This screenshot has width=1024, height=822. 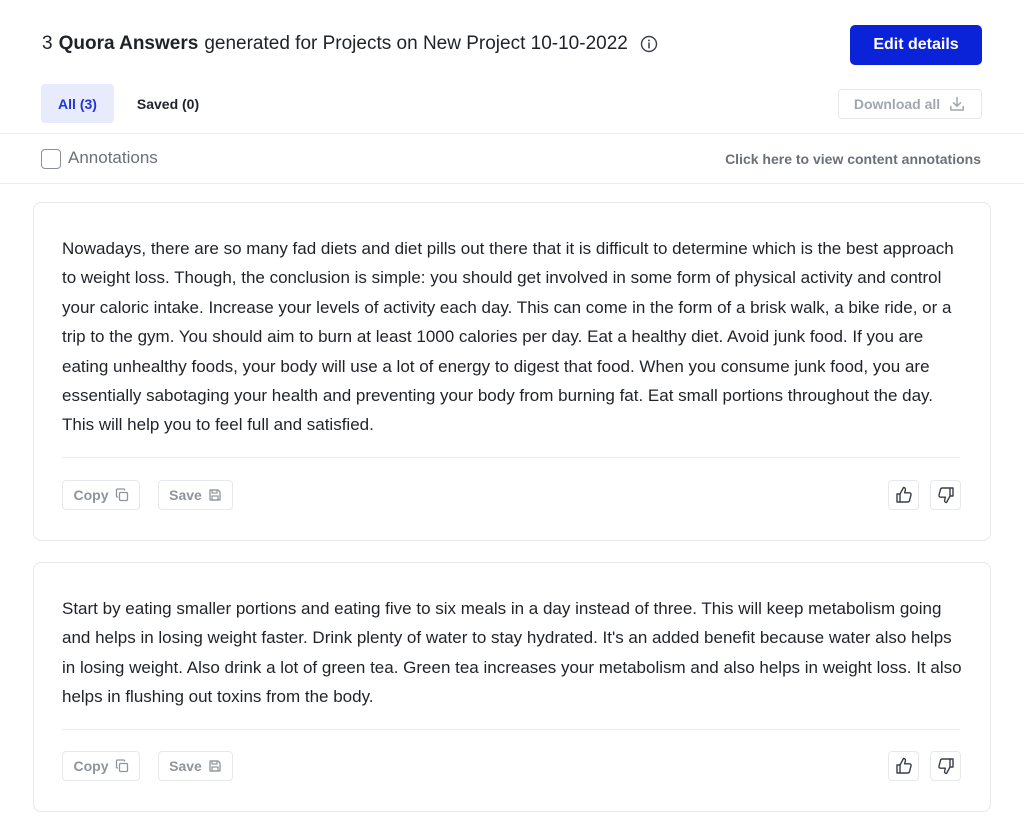 What do you see at coordinates (649, 44) in the screenshot?
I see `info-icon` at bounding box center [649, 44].